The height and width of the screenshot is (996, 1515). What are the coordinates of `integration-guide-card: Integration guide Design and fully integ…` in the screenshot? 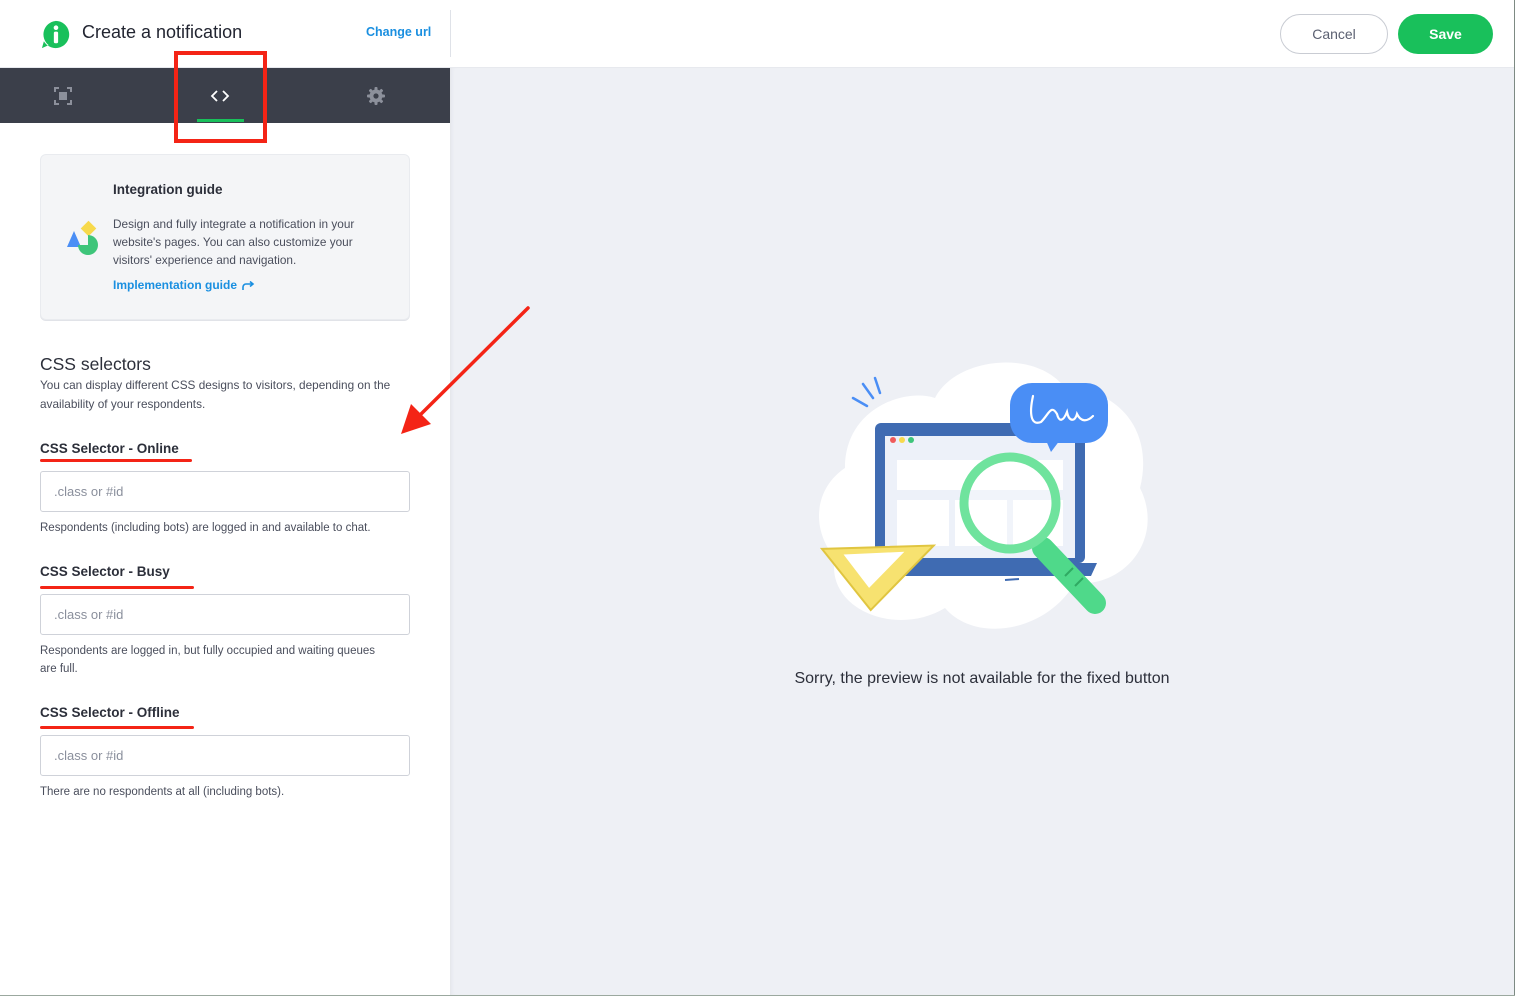 It's located at (225, 237).